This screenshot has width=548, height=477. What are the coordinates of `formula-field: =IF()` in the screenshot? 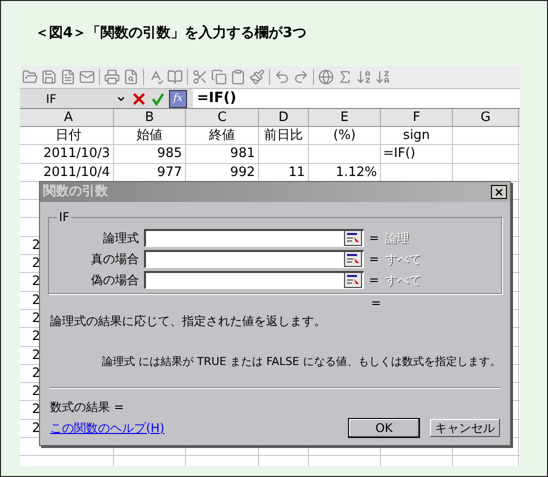 It's located at (356, 98).